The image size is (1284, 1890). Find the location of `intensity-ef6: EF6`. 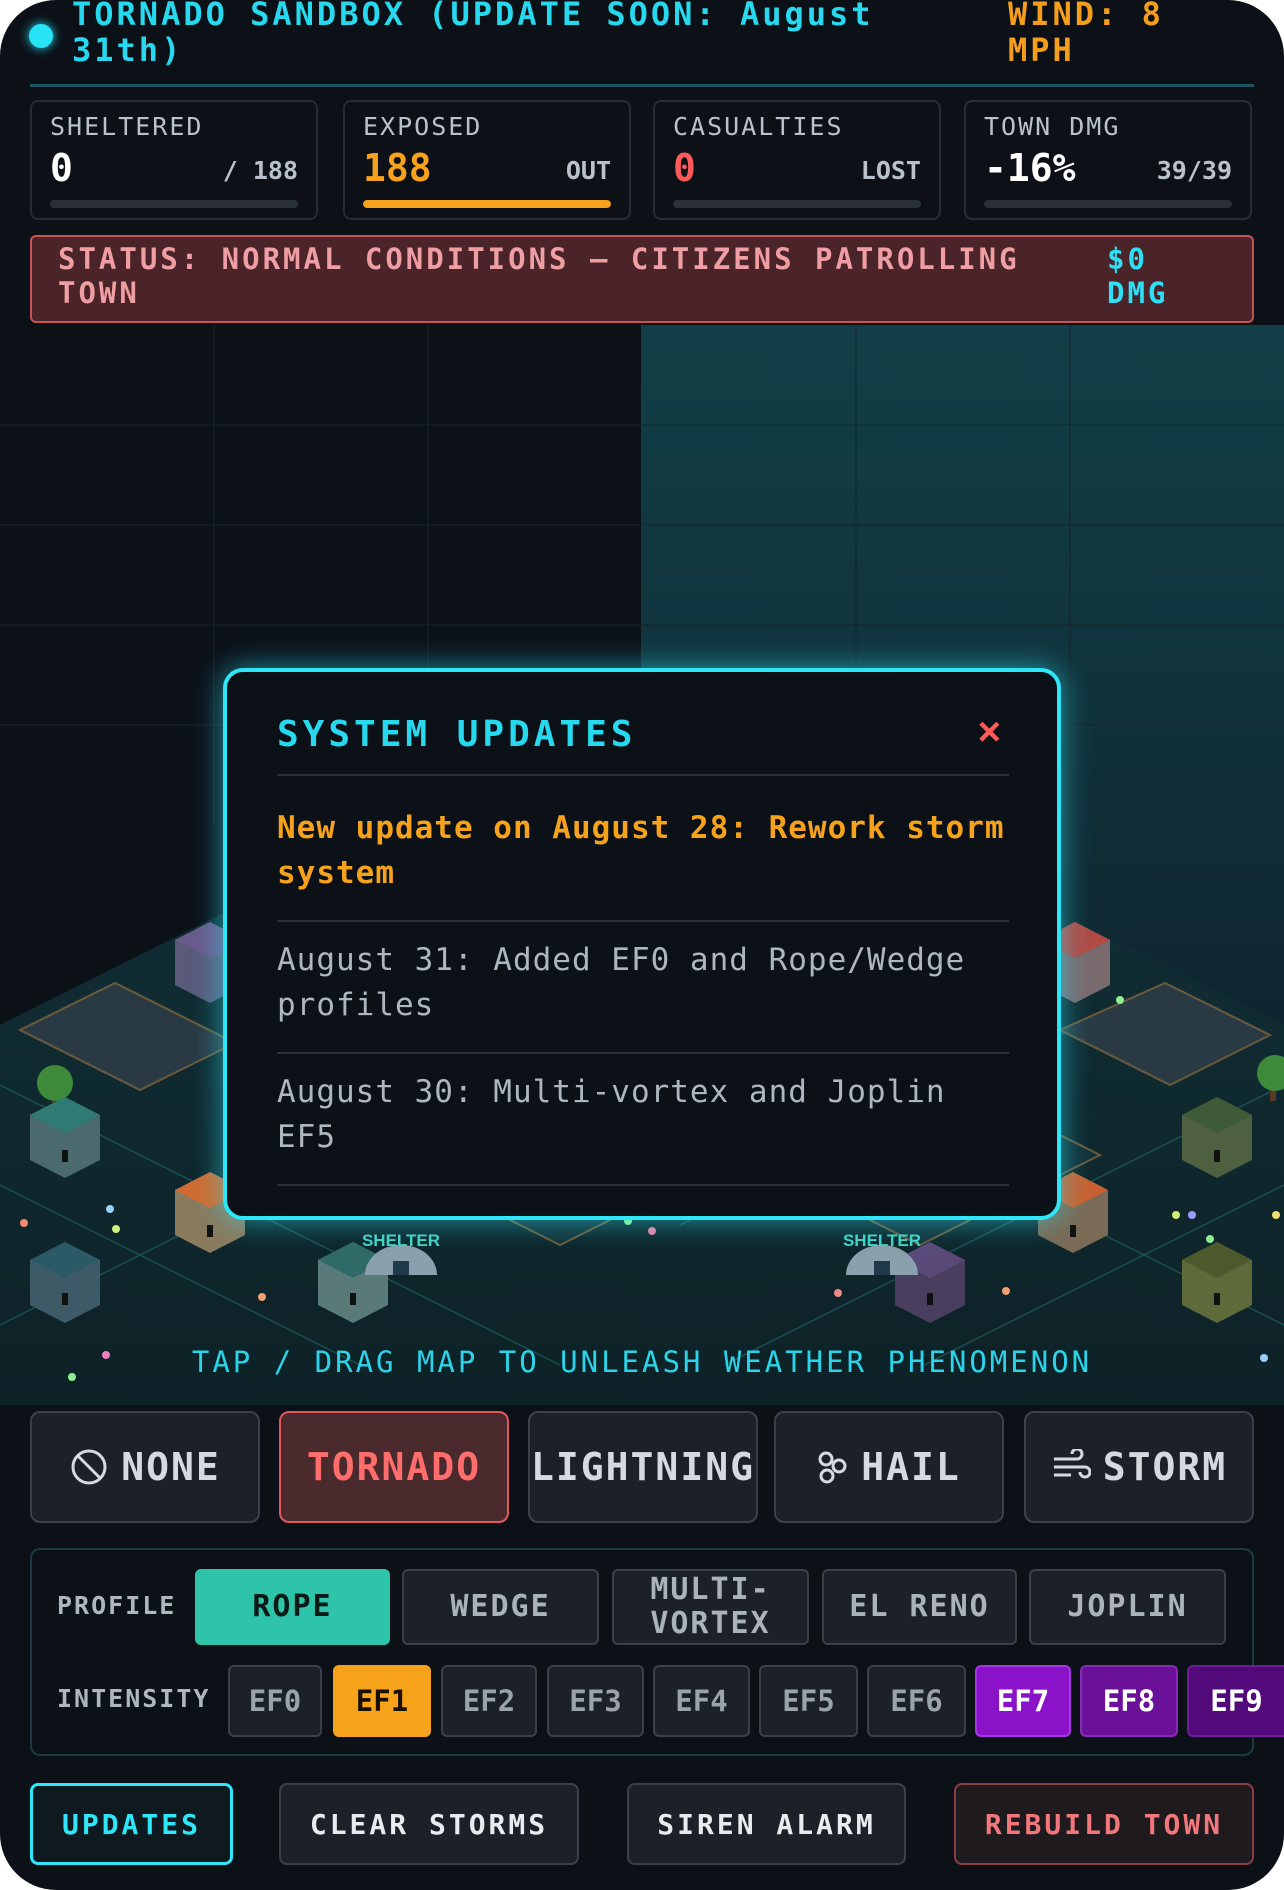

intensity-ef6: EF6 is located at coordinates (916, 1701).